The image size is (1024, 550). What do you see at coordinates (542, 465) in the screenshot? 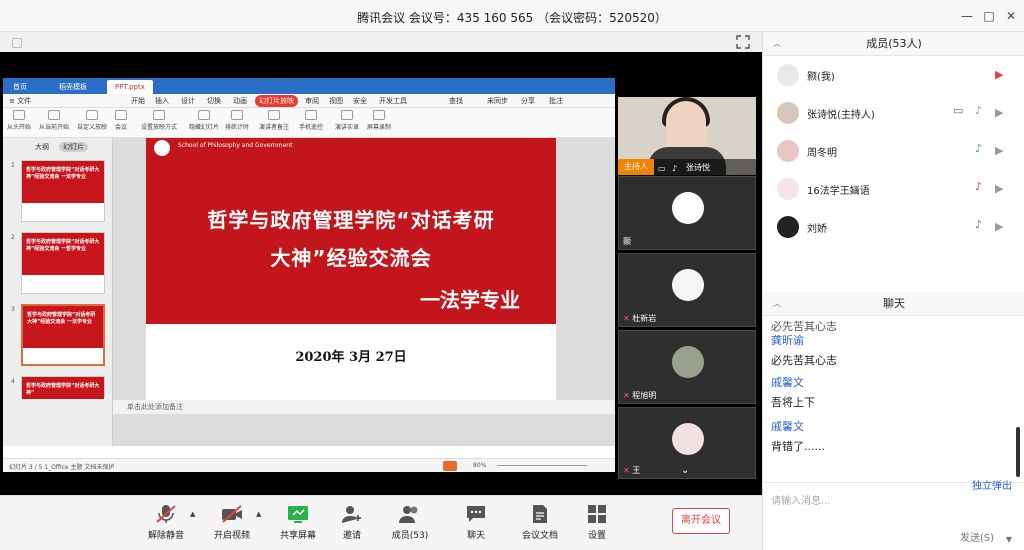
I see `zoom-slider` at bounding box center [542, 465].